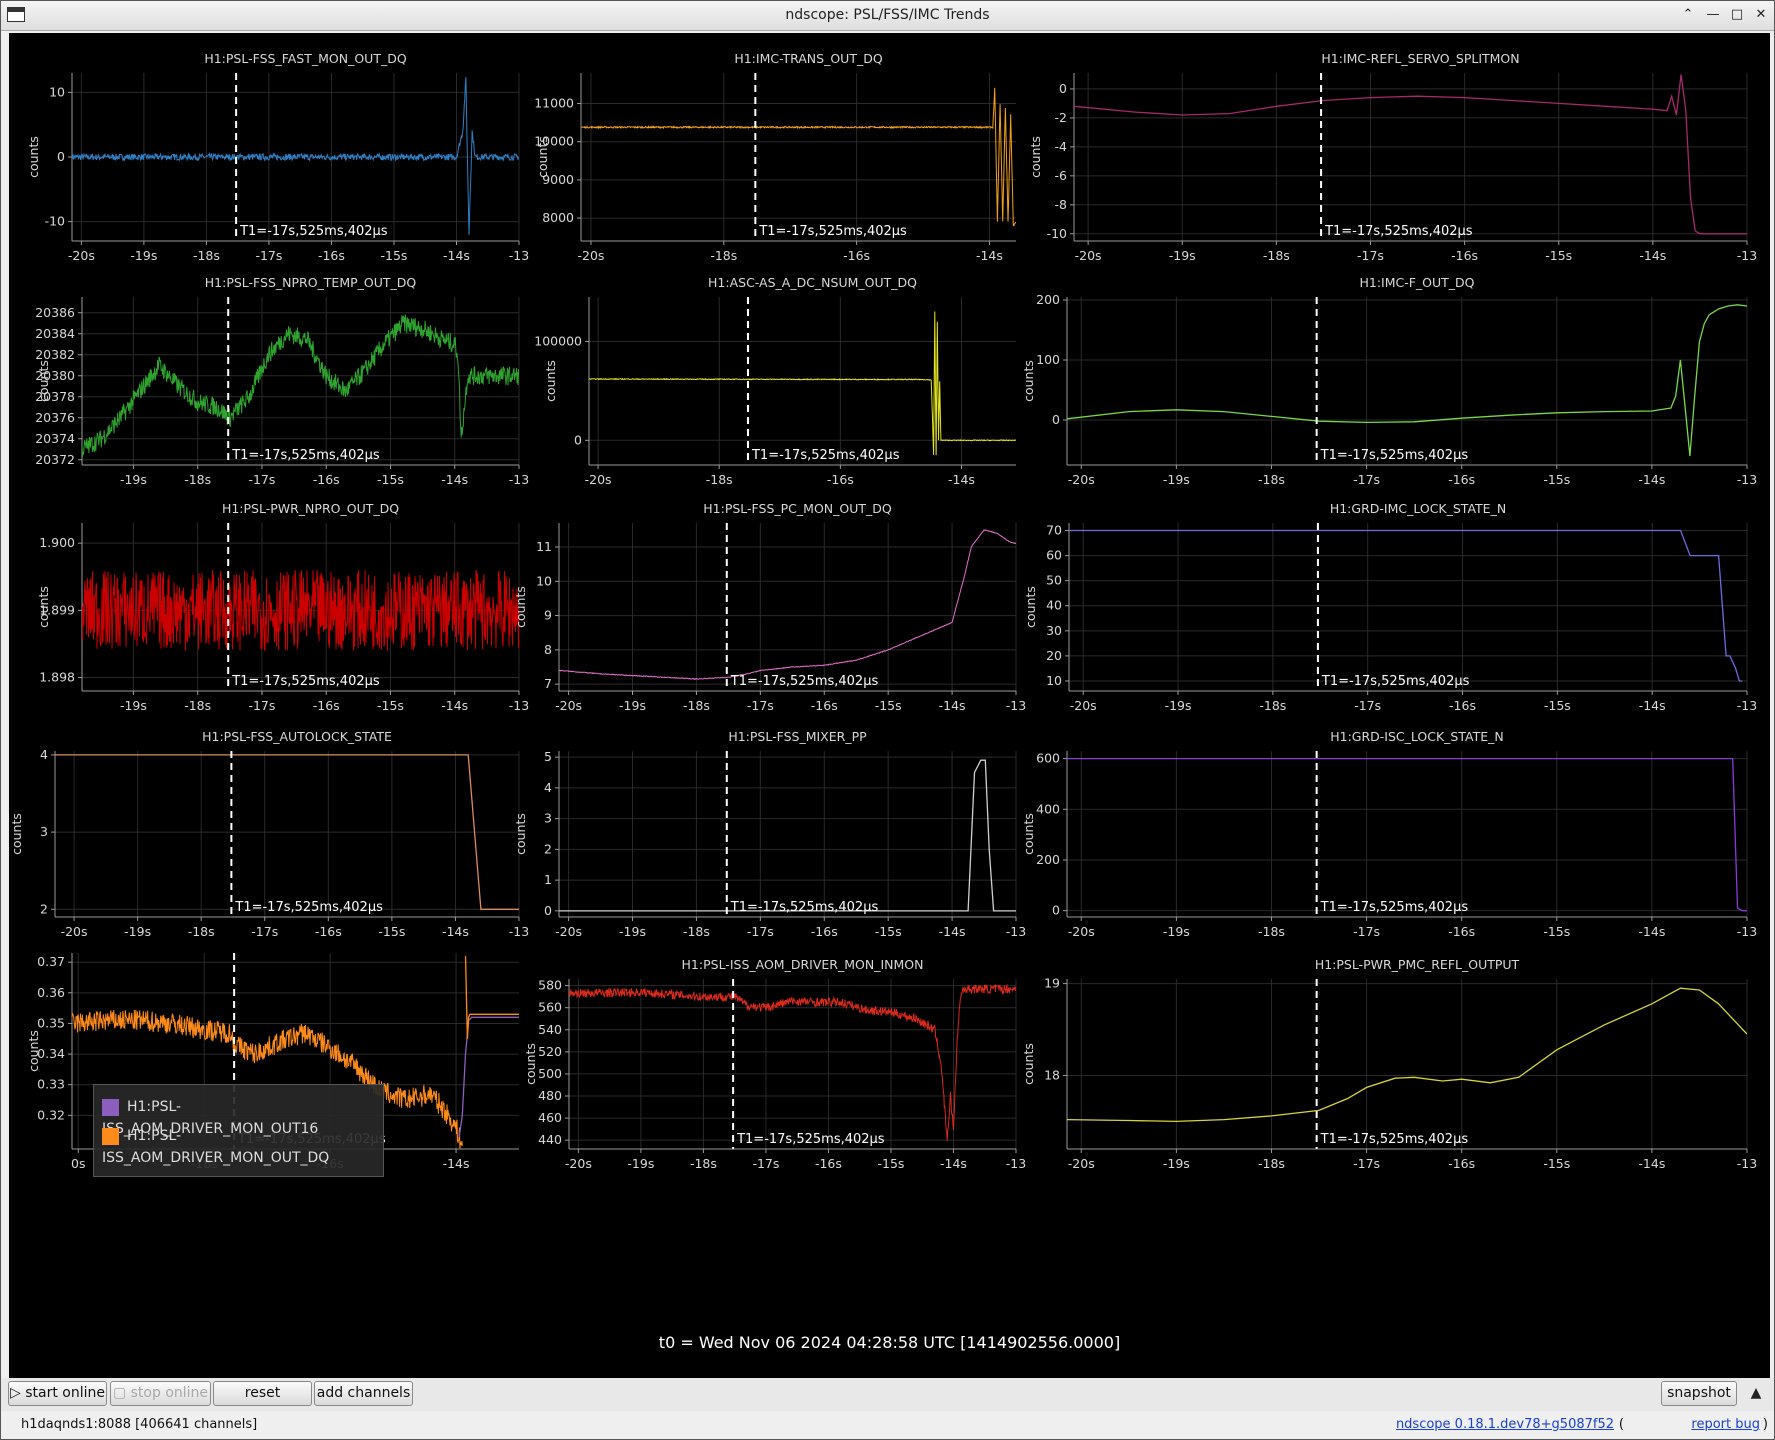 The height and width of the screenshot is (1440, 1775). I want to click on legend-label: H1:PSL-ISS_AOM_DRIVER_MON_OUT_DQ, so click(216, 1147).